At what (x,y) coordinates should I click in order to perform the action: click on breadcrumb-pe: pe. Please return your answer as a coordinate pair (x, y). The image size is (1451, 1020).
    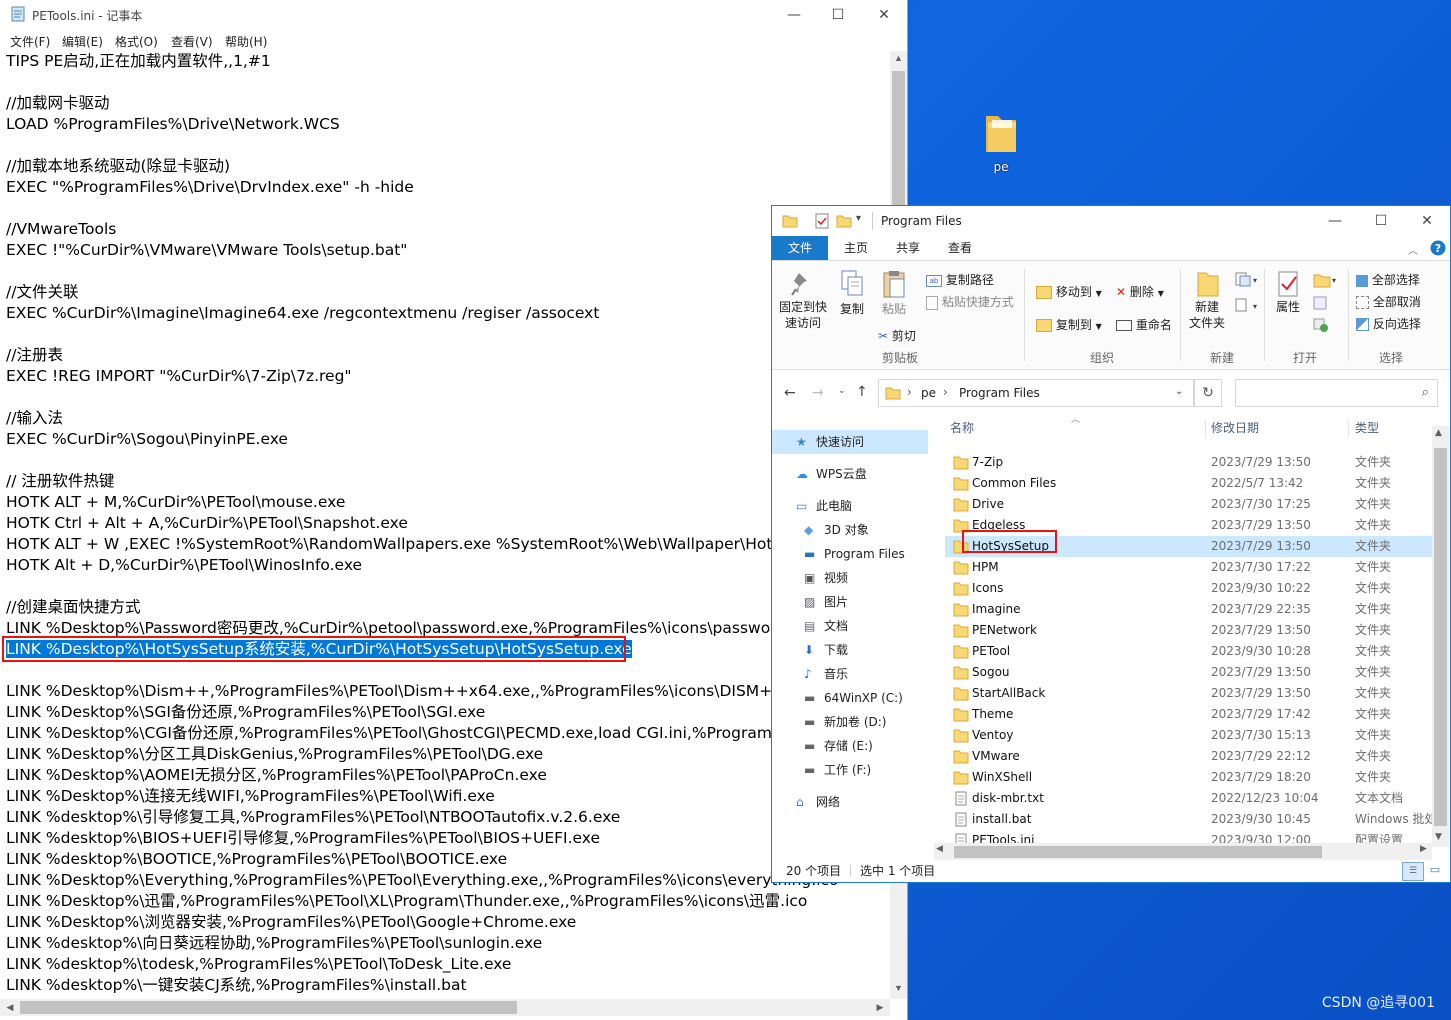
    Looking at the image, I should click on (928, 393).